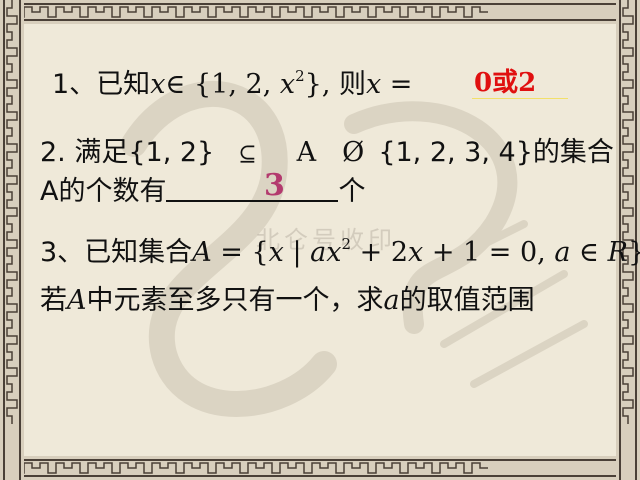 This screenshot has height=480, width=640. What do you see at coordinates (297, 252) in the screenshot?
I see `such-that-bar: |` at bounding box center [297, 252].